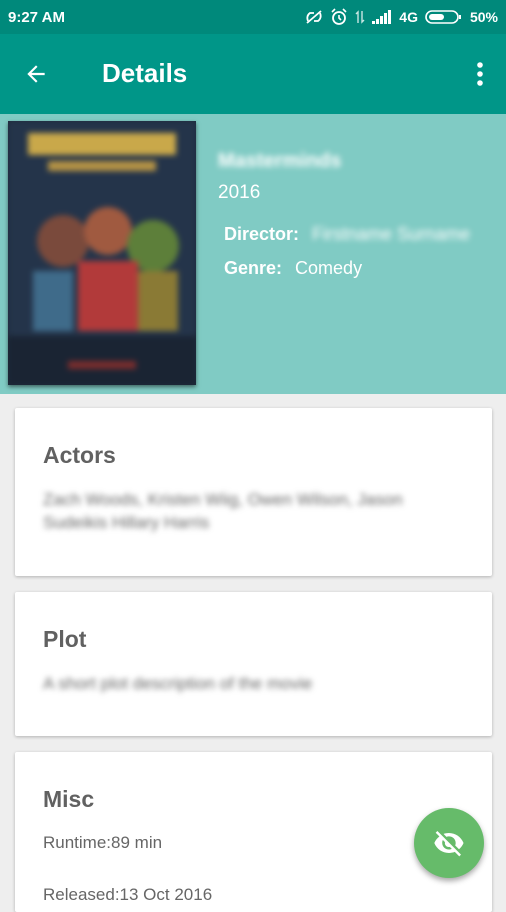  What do you see at coordinates (391, 234) in the screenshot?
I see `director-value: Firstname Surname` at bounding box center [391, 234].